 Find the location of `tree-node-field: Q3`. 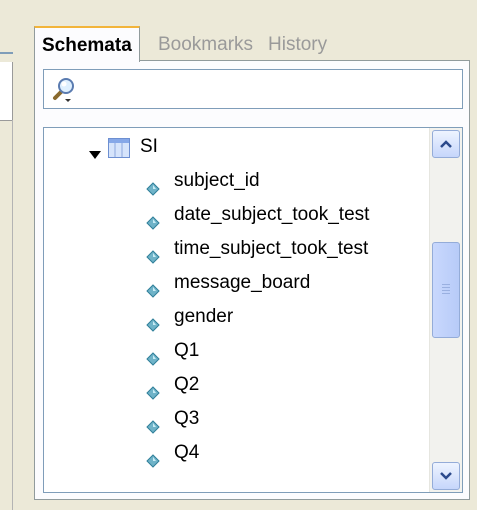

tree-node-field: Q3 is located at coordinates (234, 419).